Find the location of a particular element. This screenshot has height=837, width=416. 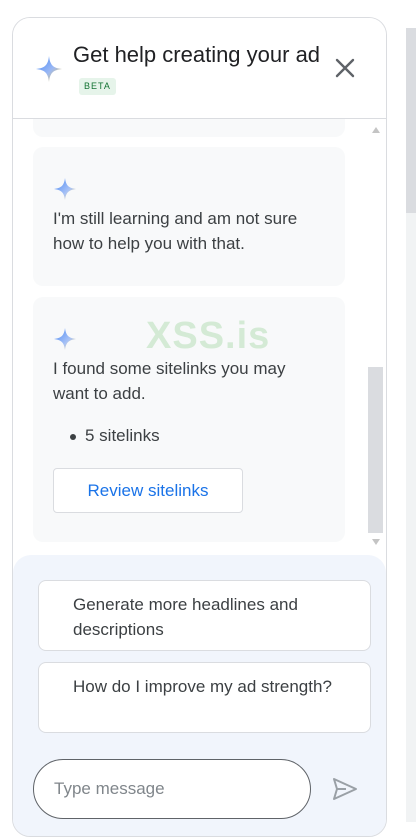

suggestion-chip: How do I improve my ad strength? is located at coordinates (204, 697).